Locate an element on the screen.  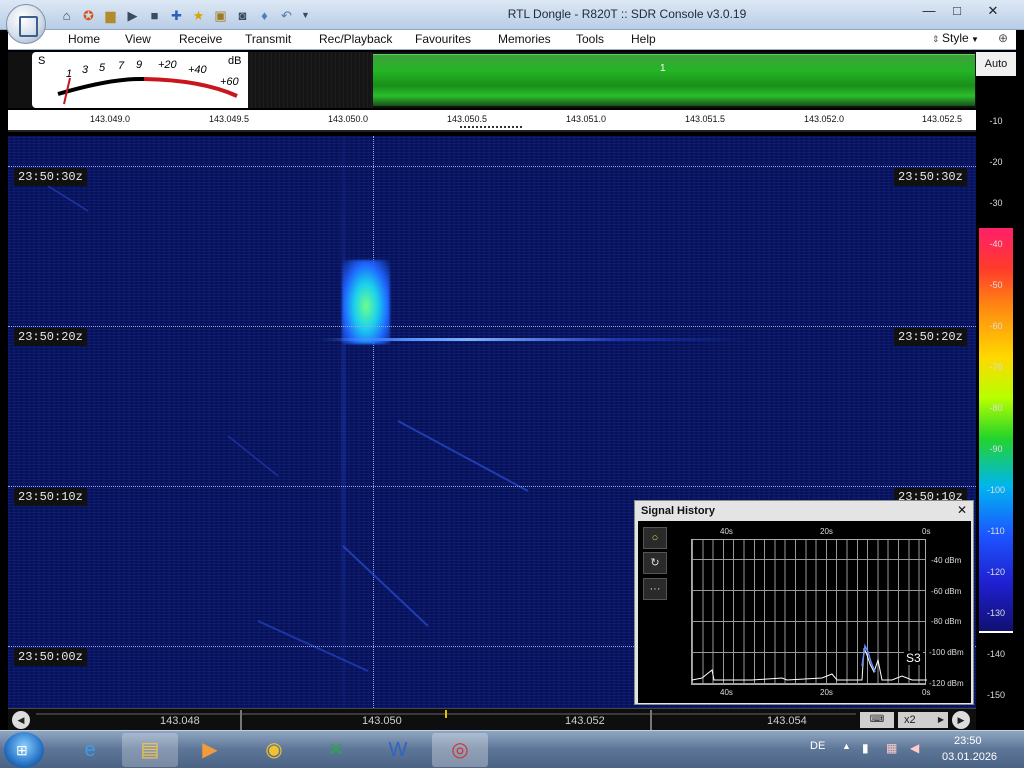
menu-tools: Tools is located at coordinates (590, 39).